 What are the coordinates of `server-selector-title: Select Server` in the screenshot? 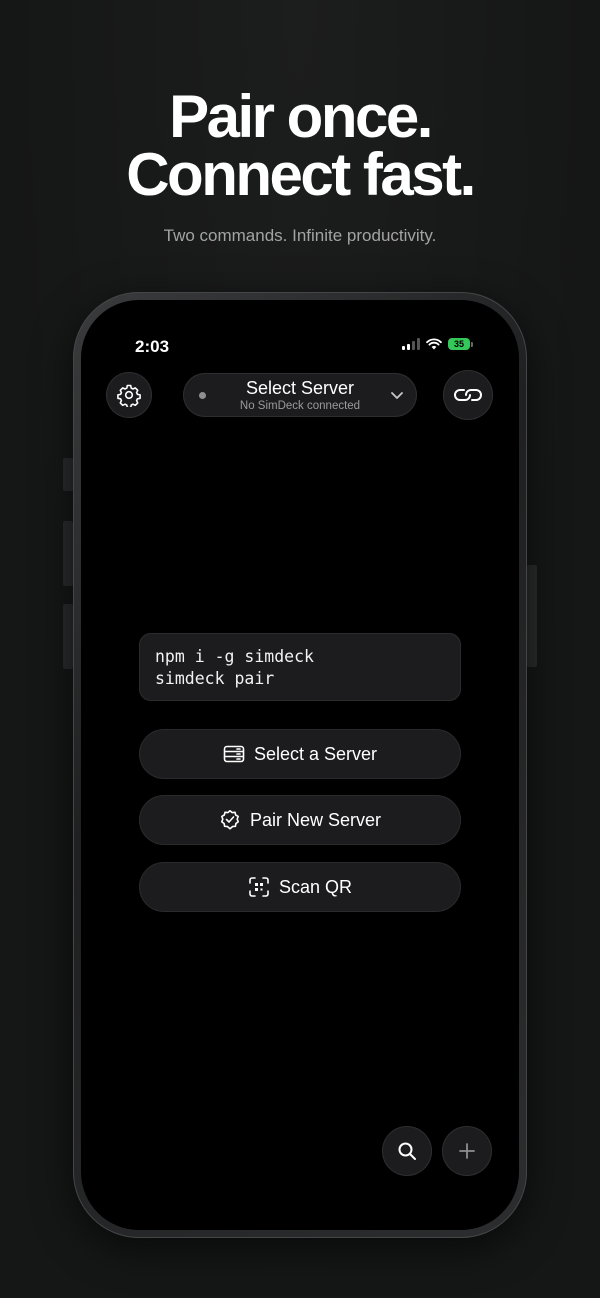 It's located at (300, 388).